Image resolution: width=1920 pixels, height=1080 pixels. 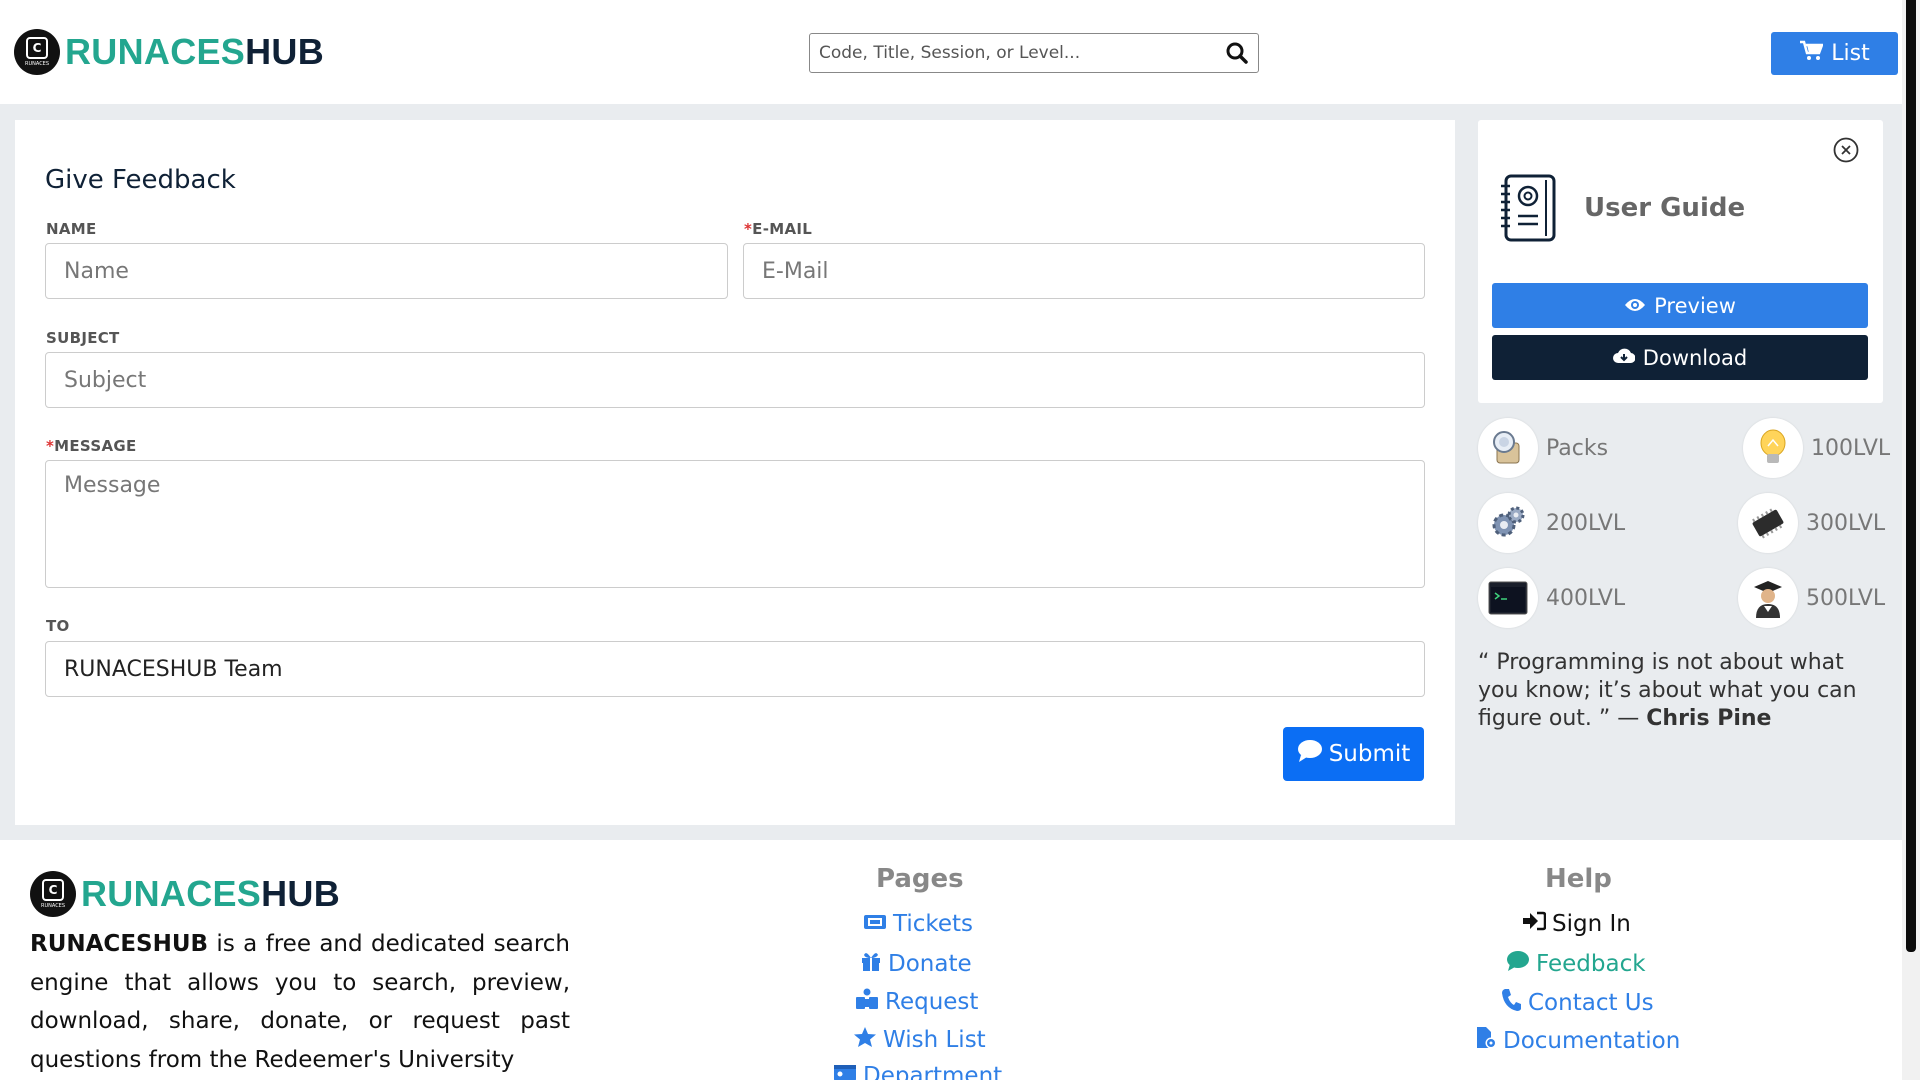 What do you see at coordinates (875, 924) in the screenshot?
I see `ticket-icon` at bounding box center [875, 924].